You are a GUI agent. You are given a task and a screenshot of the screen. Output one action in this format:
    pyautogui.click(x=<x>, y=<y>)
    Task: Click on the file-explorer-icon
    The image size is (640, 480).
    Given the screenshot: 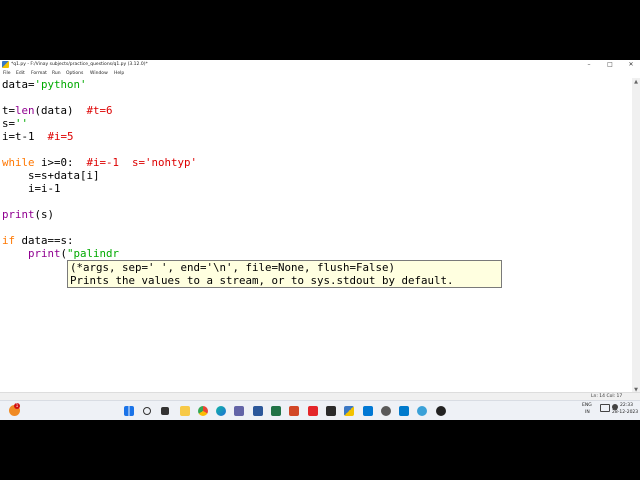 What is the action you would take?
    pyautogui.click(x=185, y=411)
    